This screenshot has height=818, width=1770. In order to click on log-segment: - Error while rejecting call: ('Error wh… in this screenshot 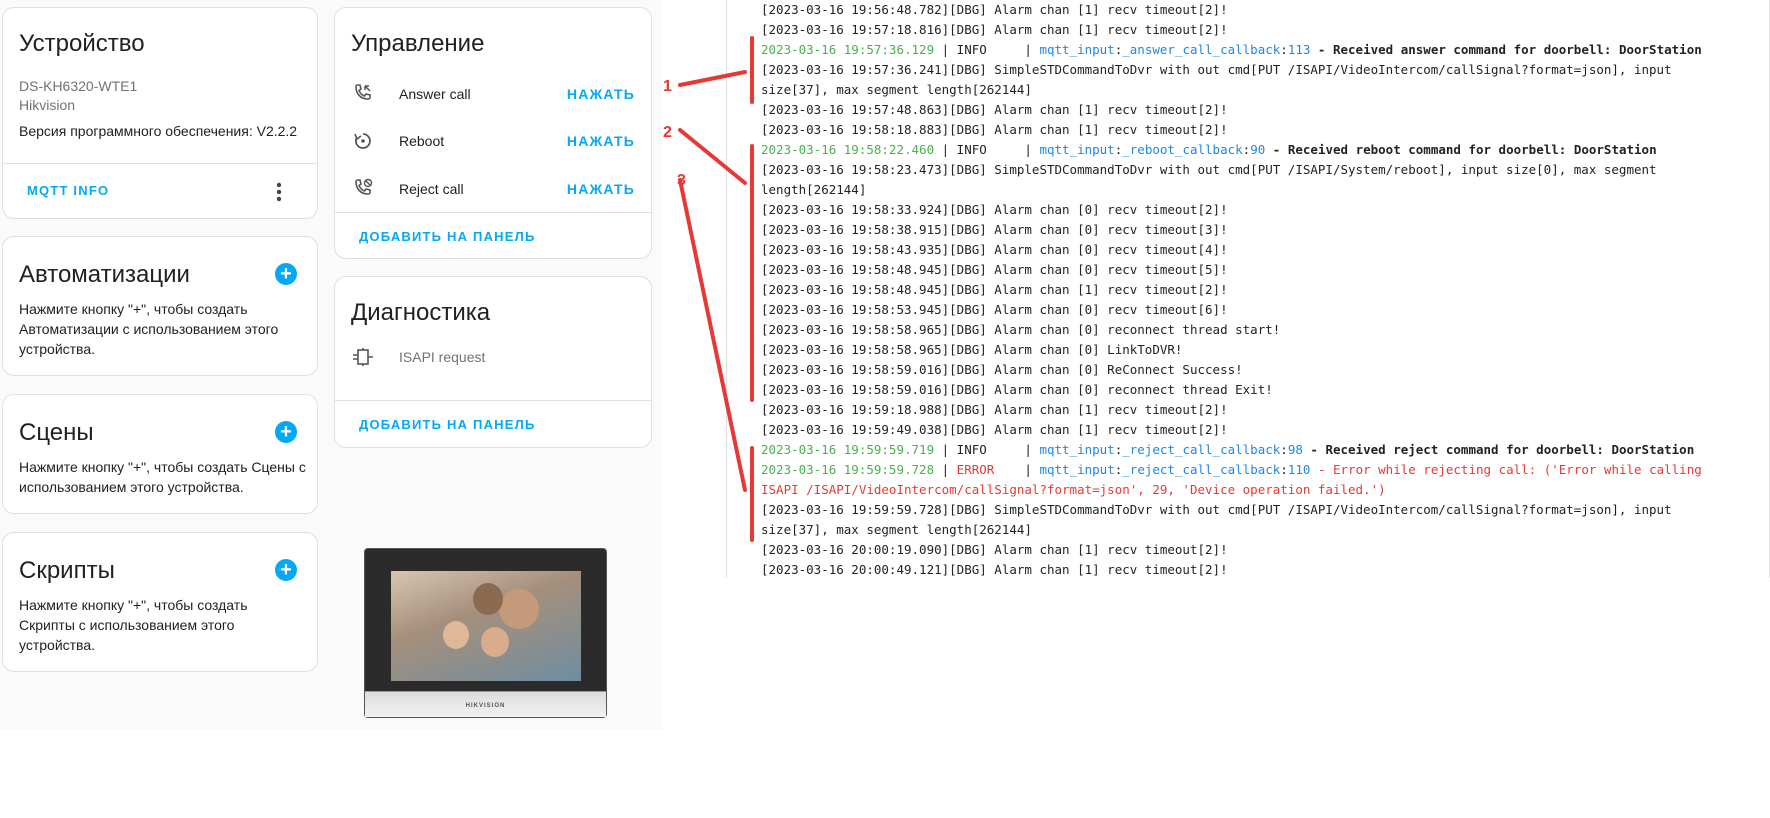, I will do `click(1506, 469)`.